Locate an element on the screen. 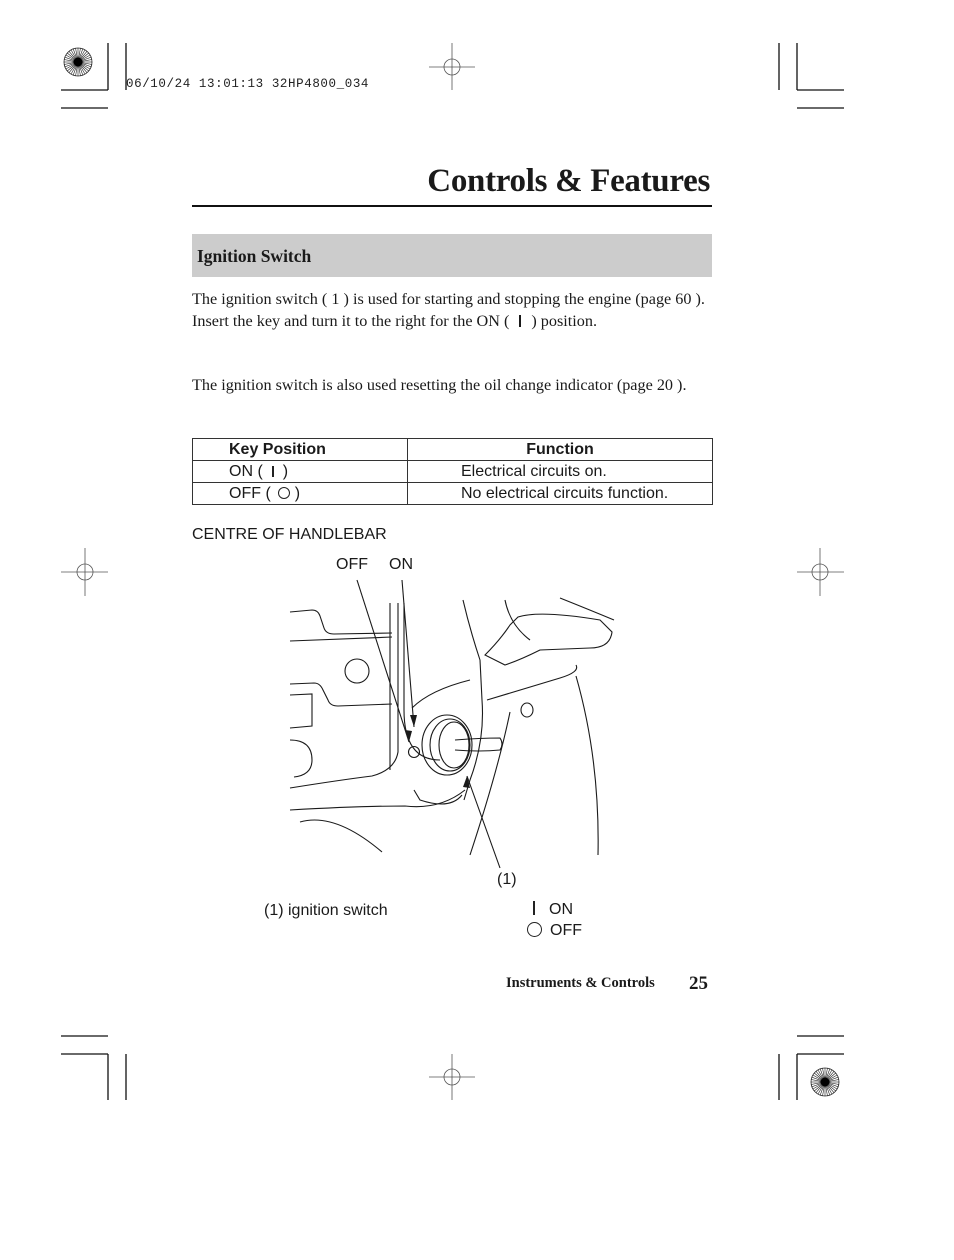  title-divider is located at coordinates (452, 206).